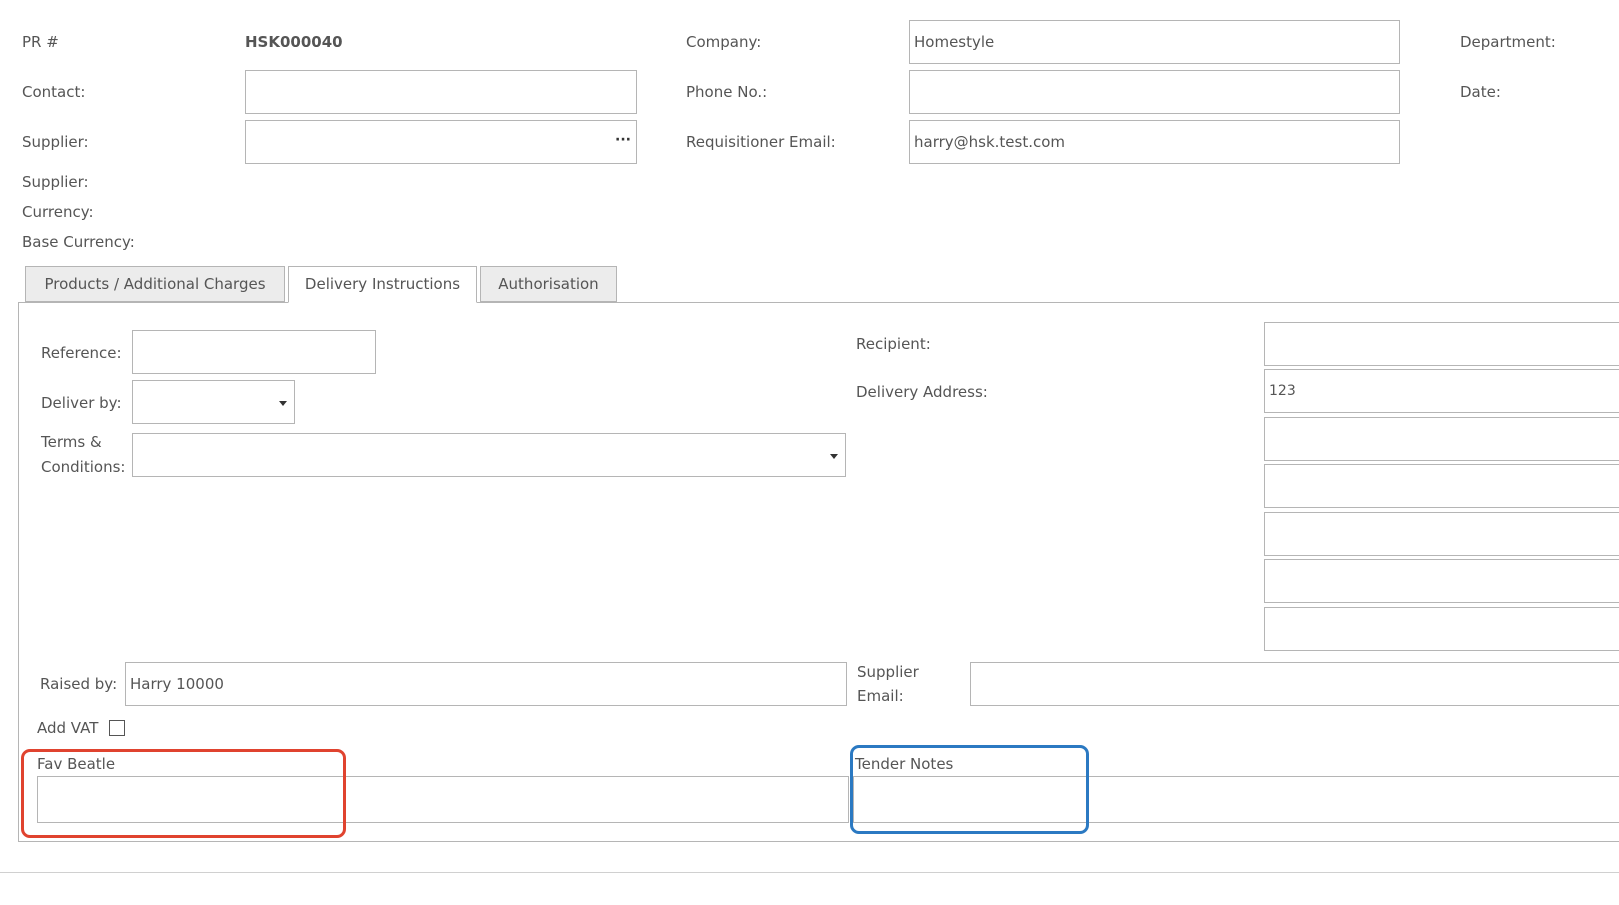 This screenshot has height=905, width=1619. Describe the element at coordinates (79, 684) in the screenshot. I see `raised-by-label: Raised by:` at that location.